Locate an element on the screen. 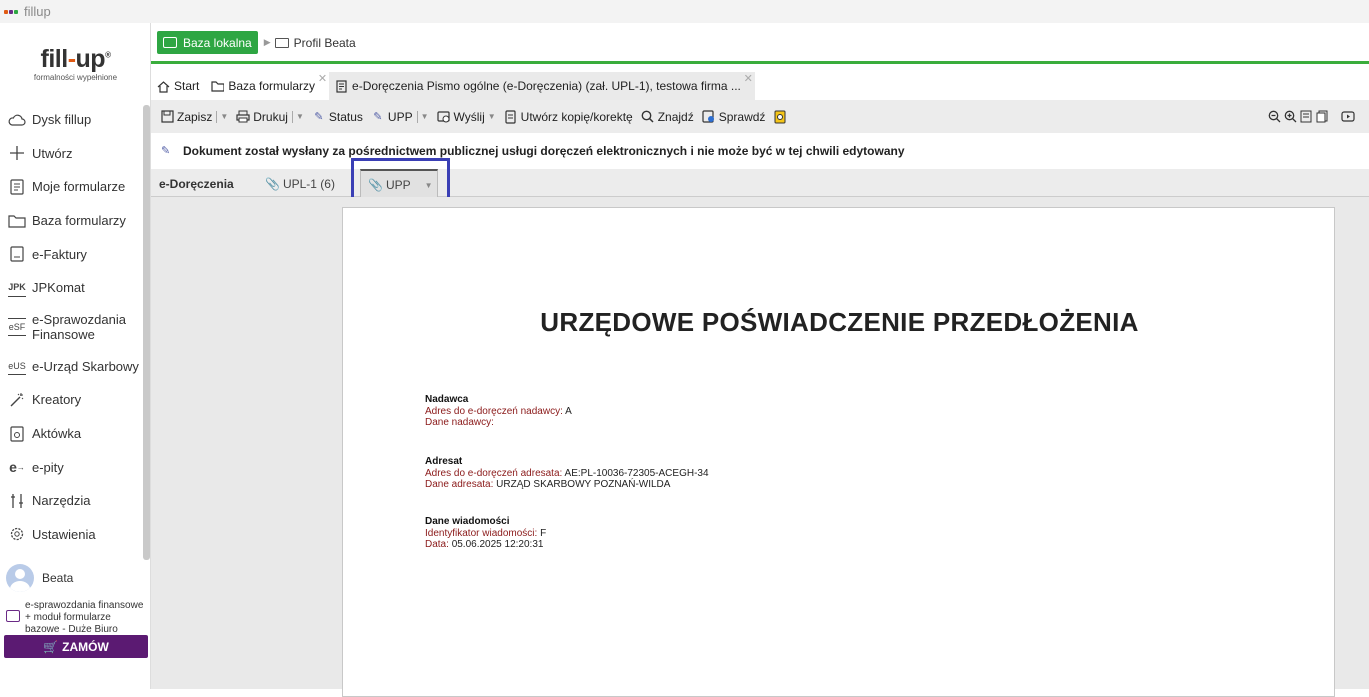 The width and height of the screenshot is (1369, 697). briefcase-icon is located at coordinates (13, 616).